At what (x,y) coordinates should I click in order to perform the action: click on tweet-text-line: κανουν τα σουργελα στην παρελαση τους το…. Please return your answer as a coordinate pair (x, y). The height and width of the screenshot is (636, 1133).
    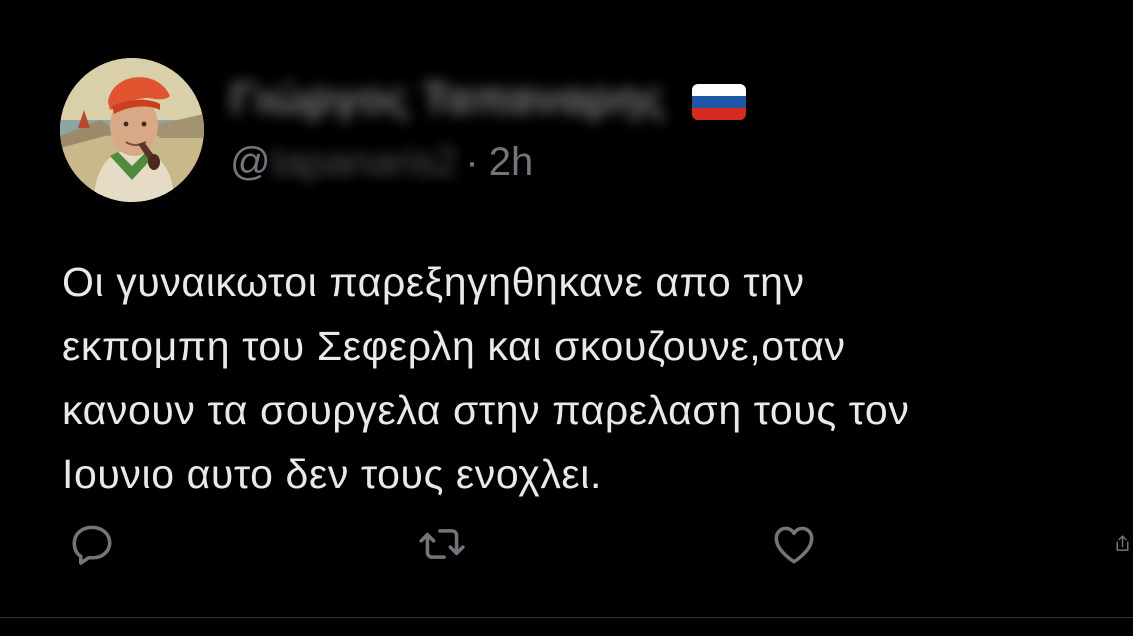
    Looking at the image, I should click on (486, 410).